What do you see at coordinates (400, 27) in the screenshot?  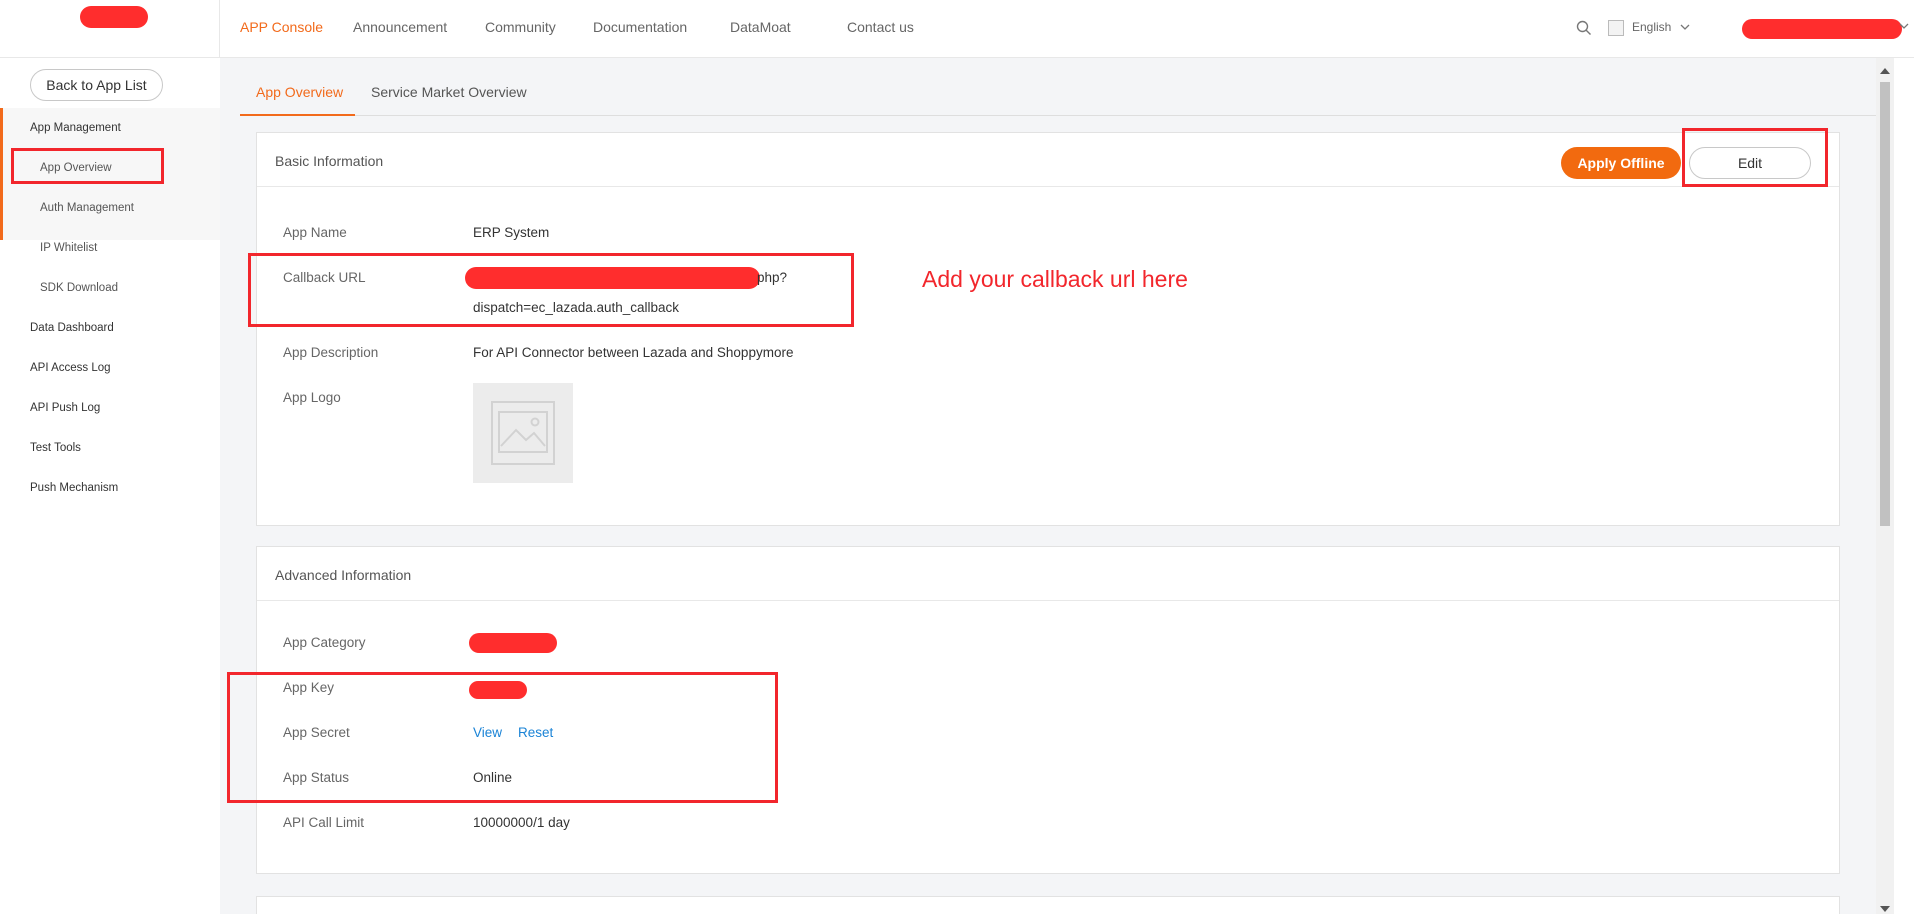 I see `nav-announcement: Announcement` at bounding box center [400, 27].